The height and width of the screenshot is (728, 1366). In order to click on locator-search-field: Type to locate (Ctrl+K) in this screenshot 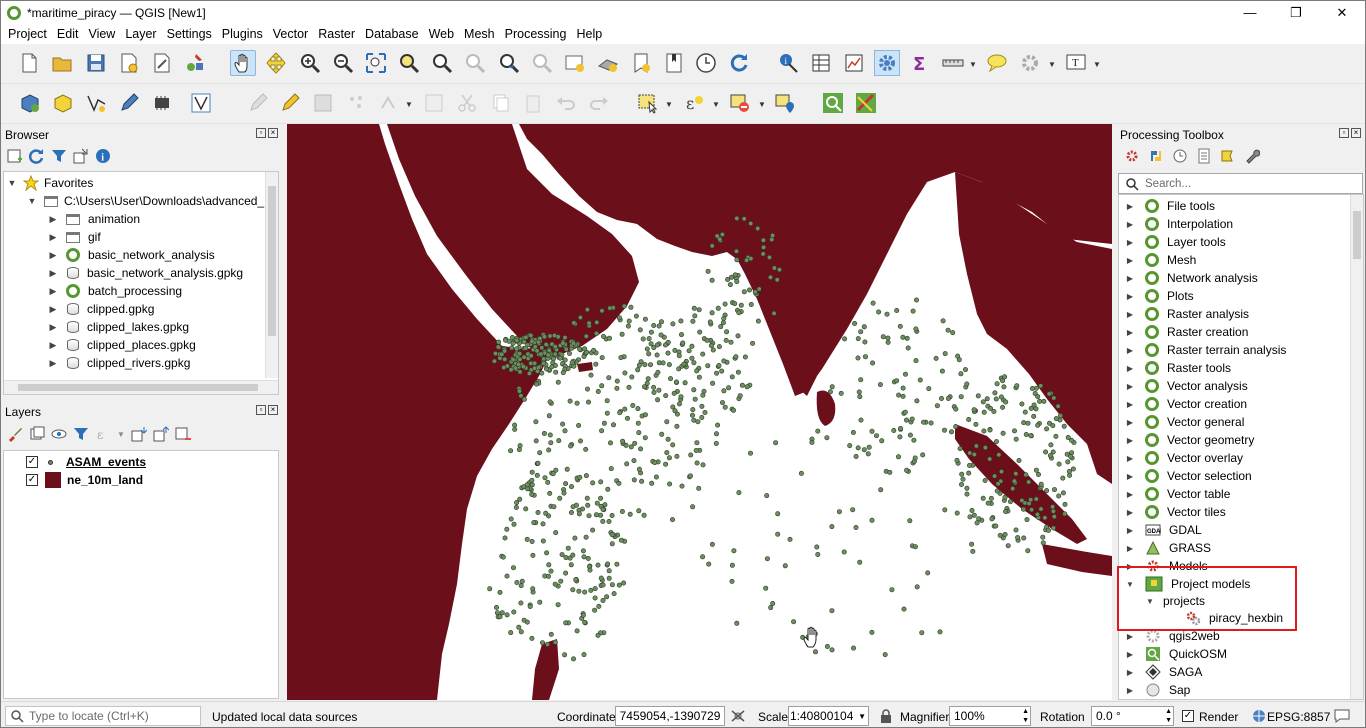, I will do `click(103, 716)`.